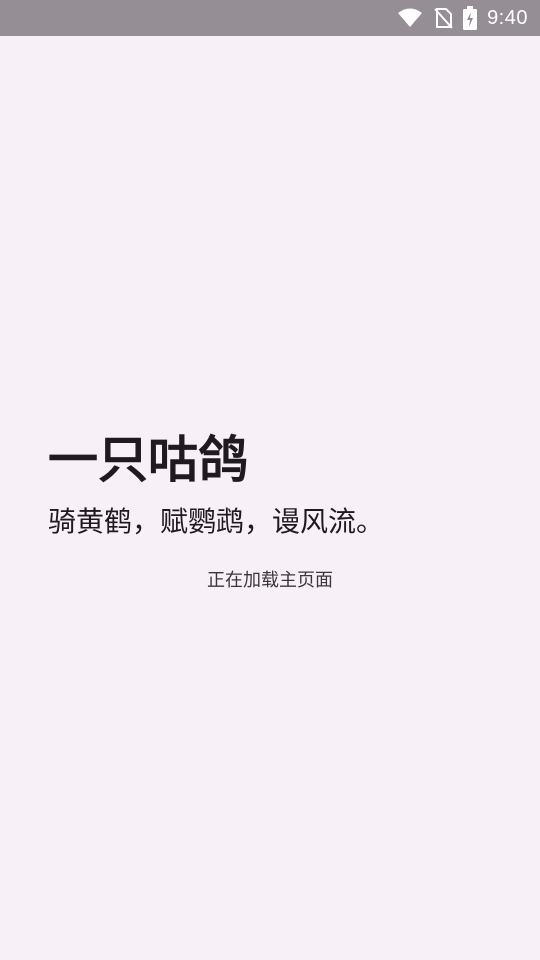 This screenshot has height=960, width=540. What do you see at coordinates (443, 18) in the screenshot?
I see `no-sim-icon` at bounding box center [443, 18].